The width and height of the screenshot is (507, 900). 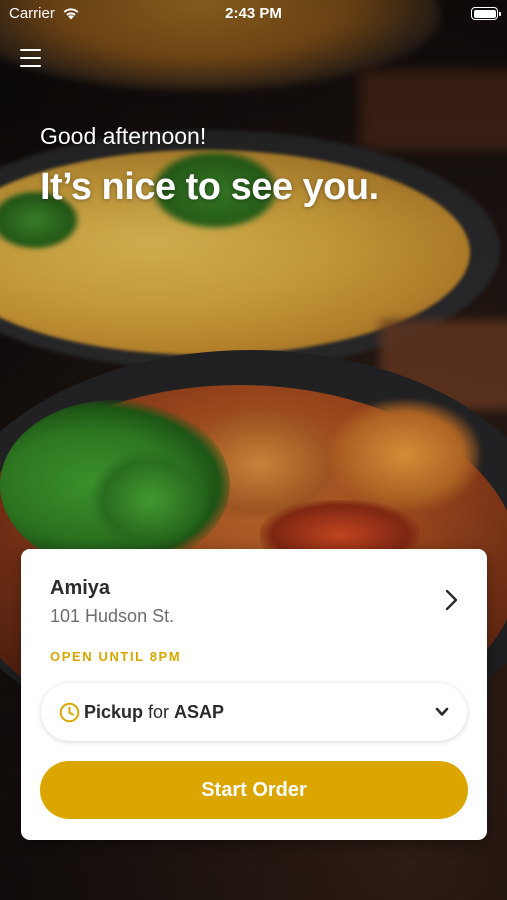 What do you see at coordinates (159, 712) in the screenshot?
I see `order-mode-connector: for` at bounding box center [159, 712].